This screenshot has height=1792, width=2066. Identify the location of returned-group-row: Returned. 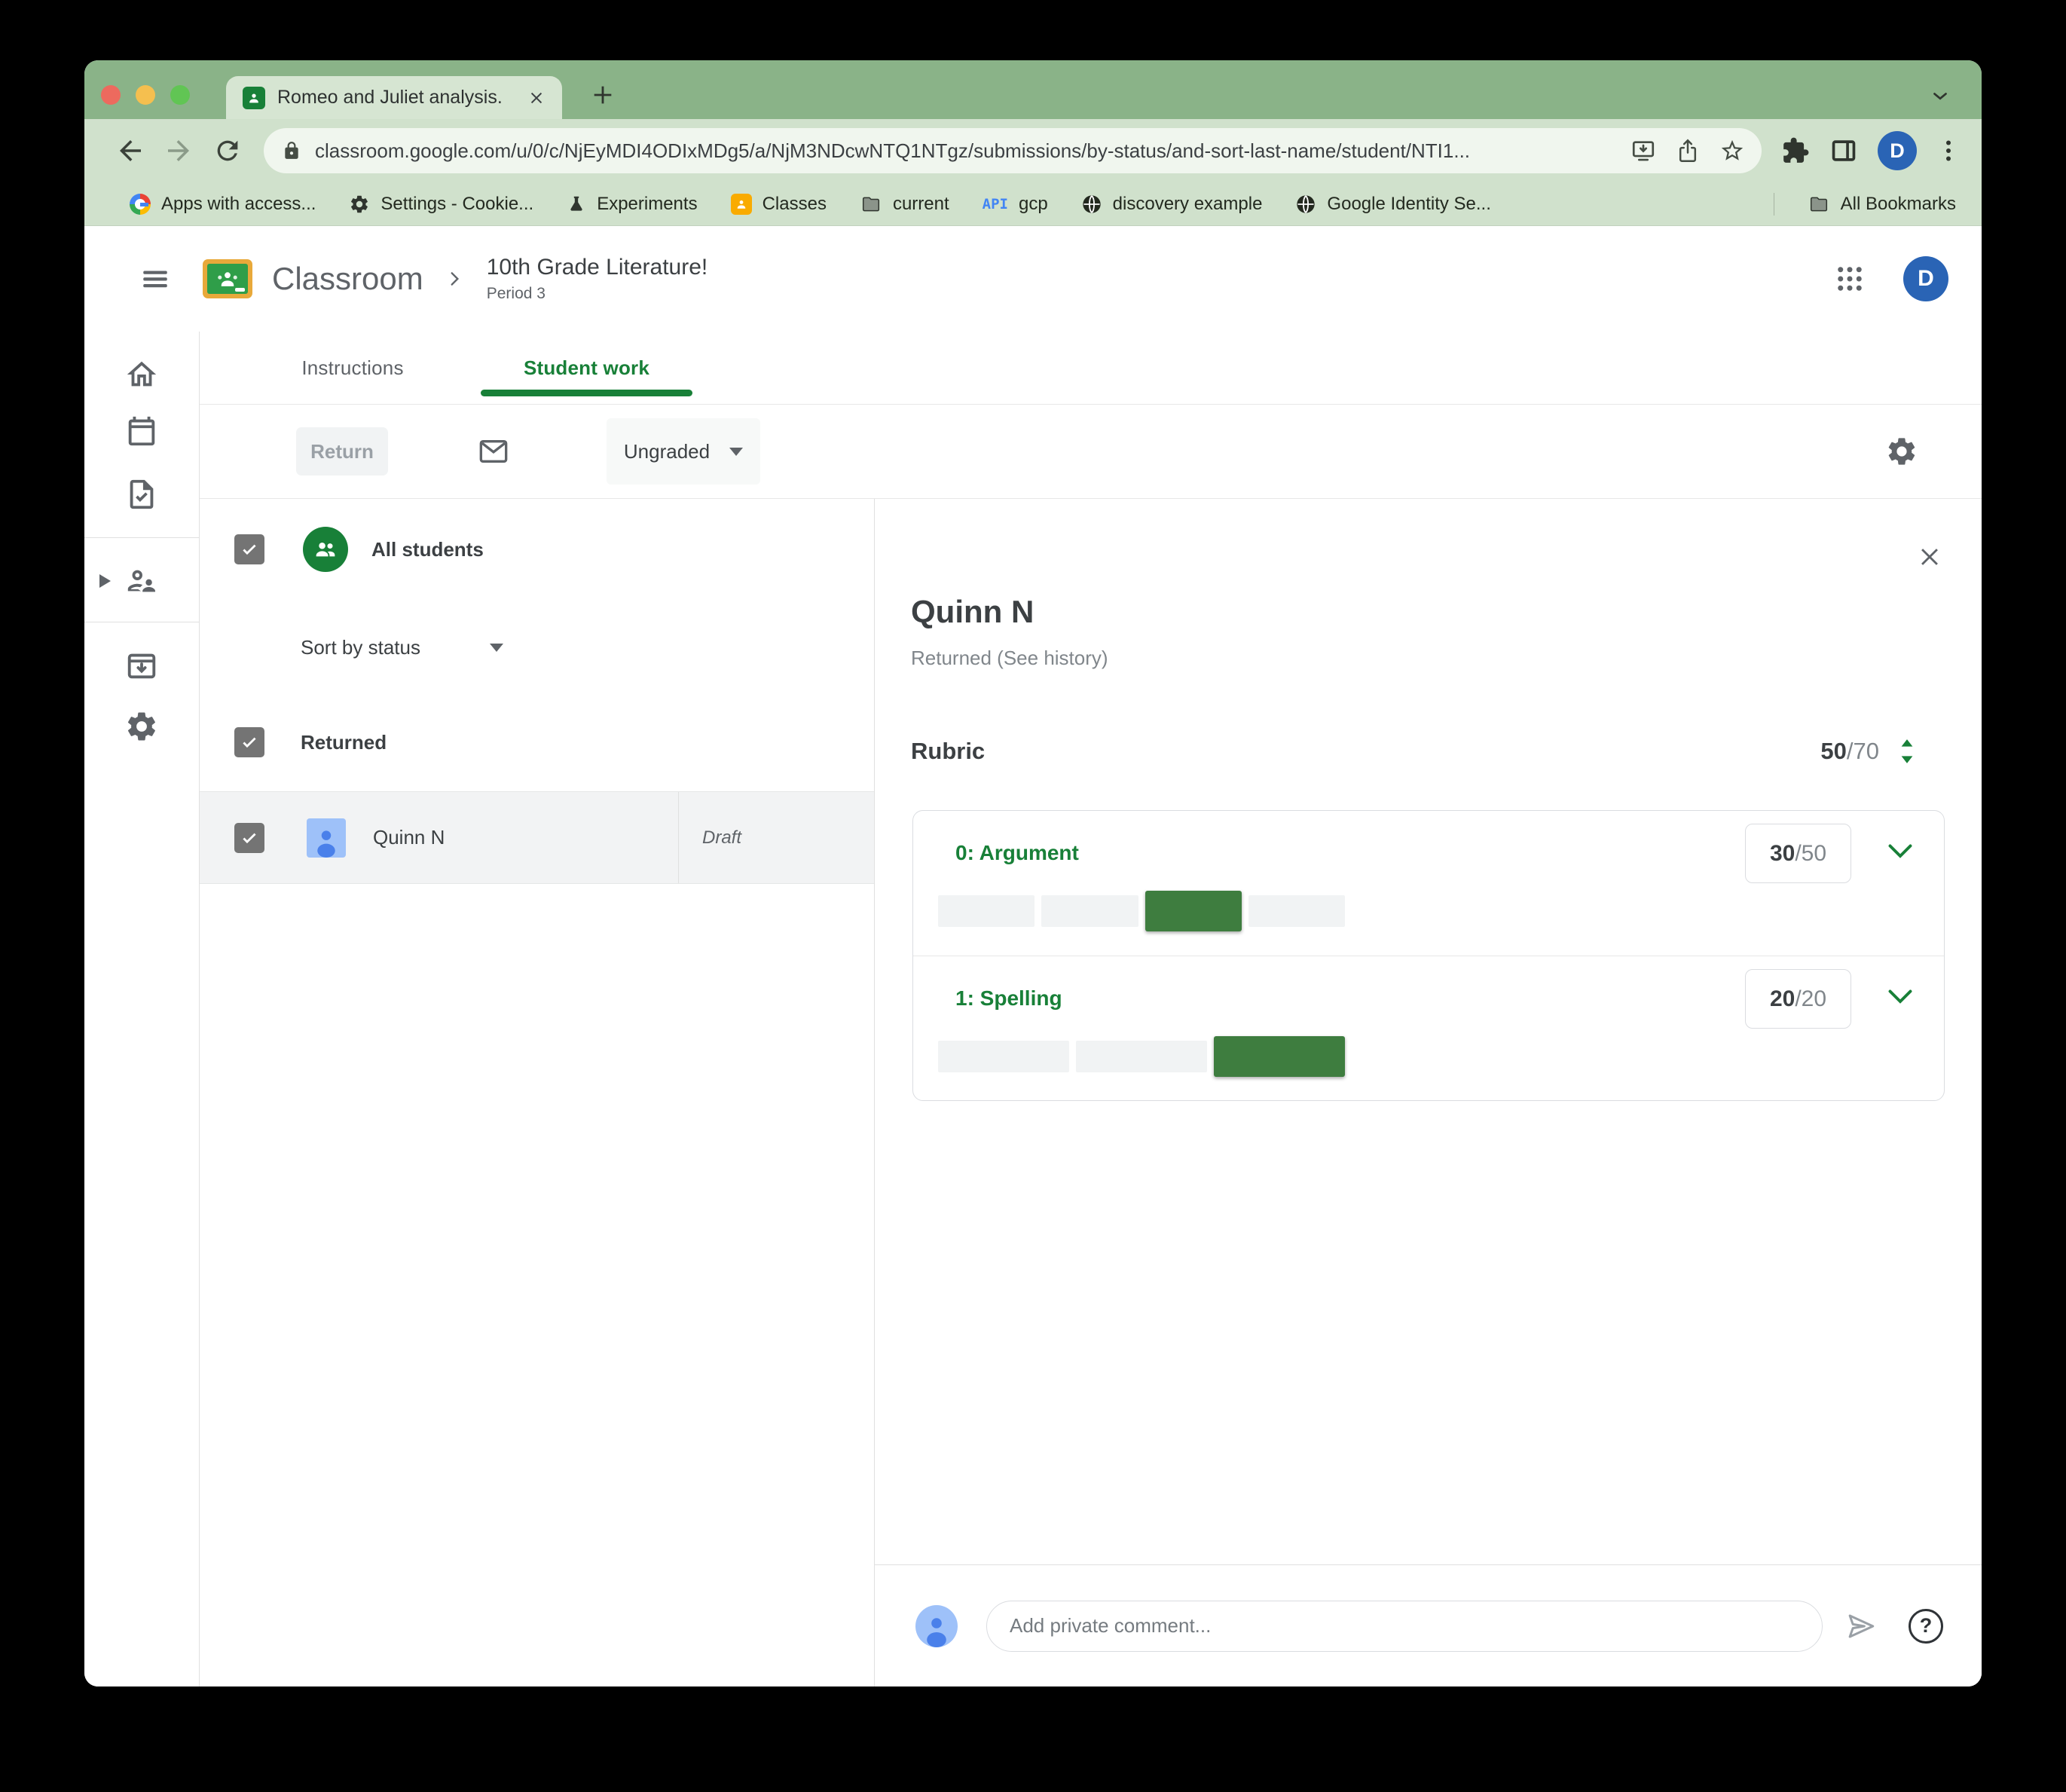
(310, 742).